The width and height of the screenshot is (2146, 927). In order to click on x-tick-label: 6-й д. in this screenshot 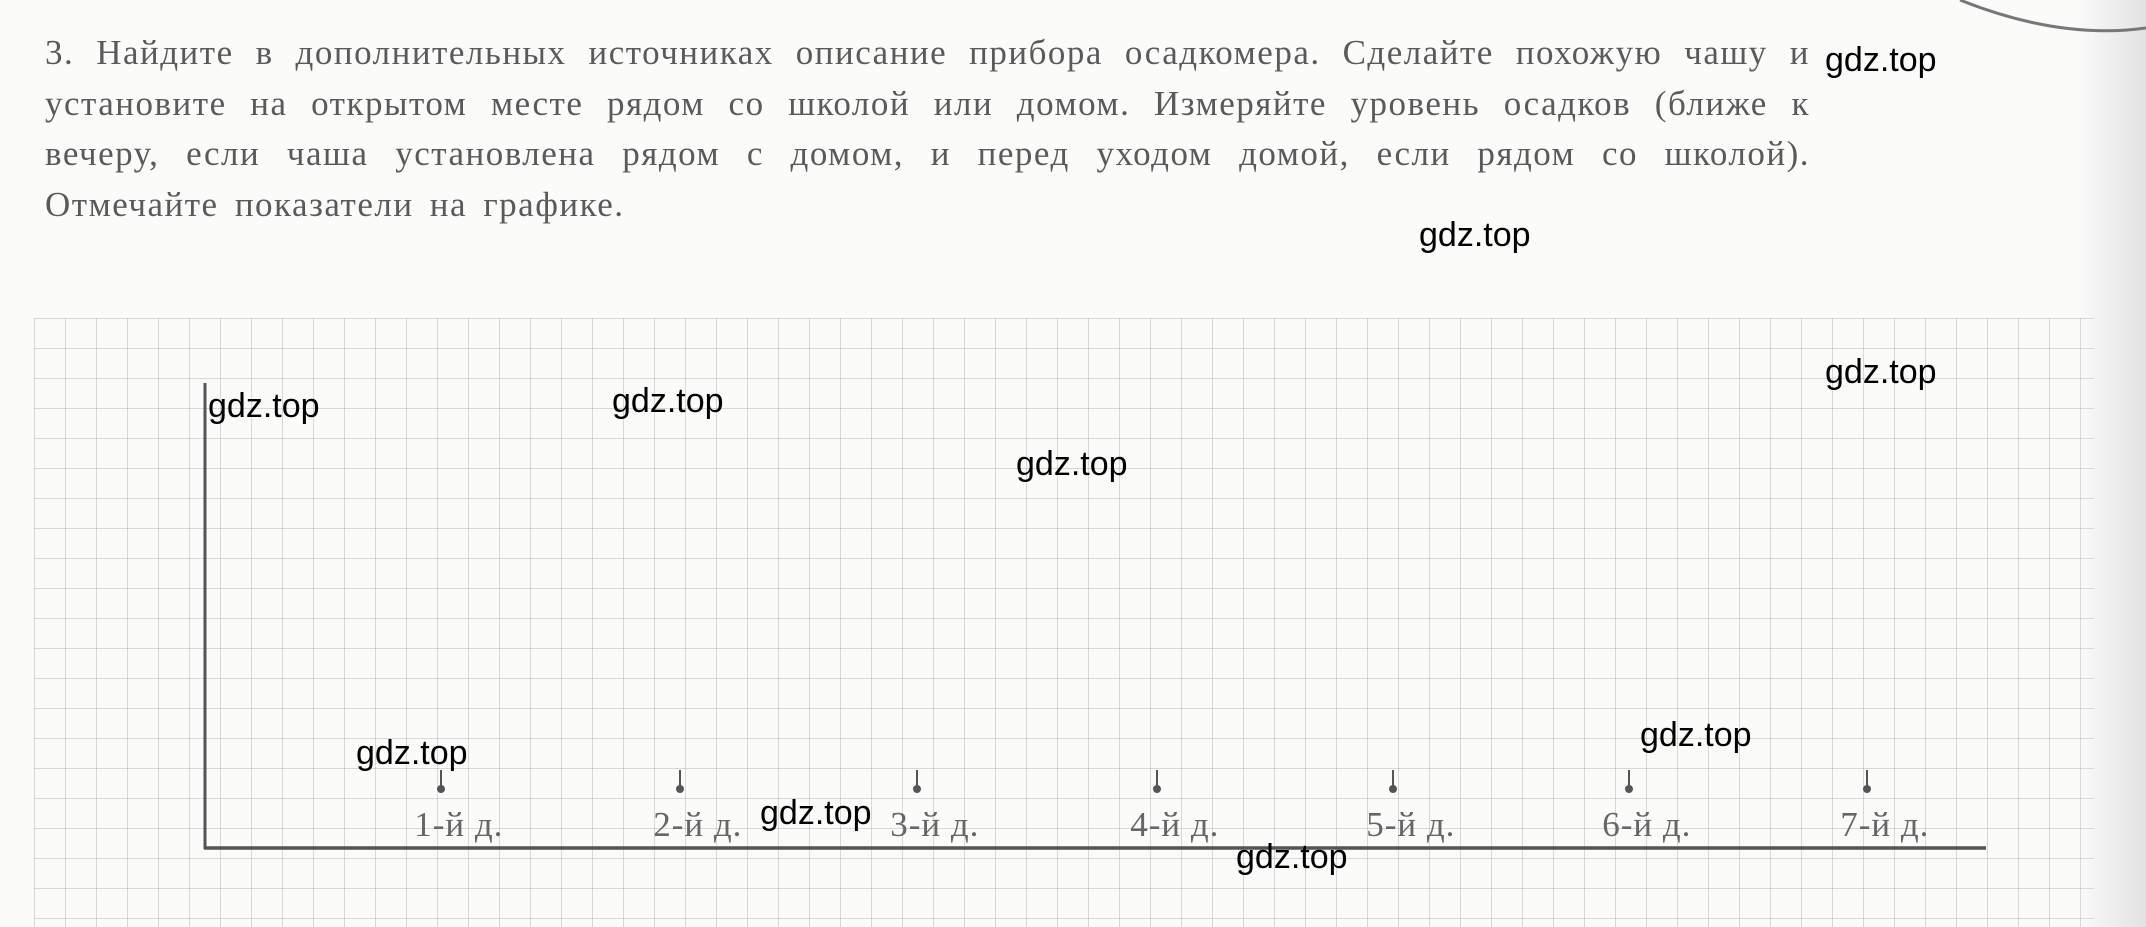, I will do `click(1647, 824)`.